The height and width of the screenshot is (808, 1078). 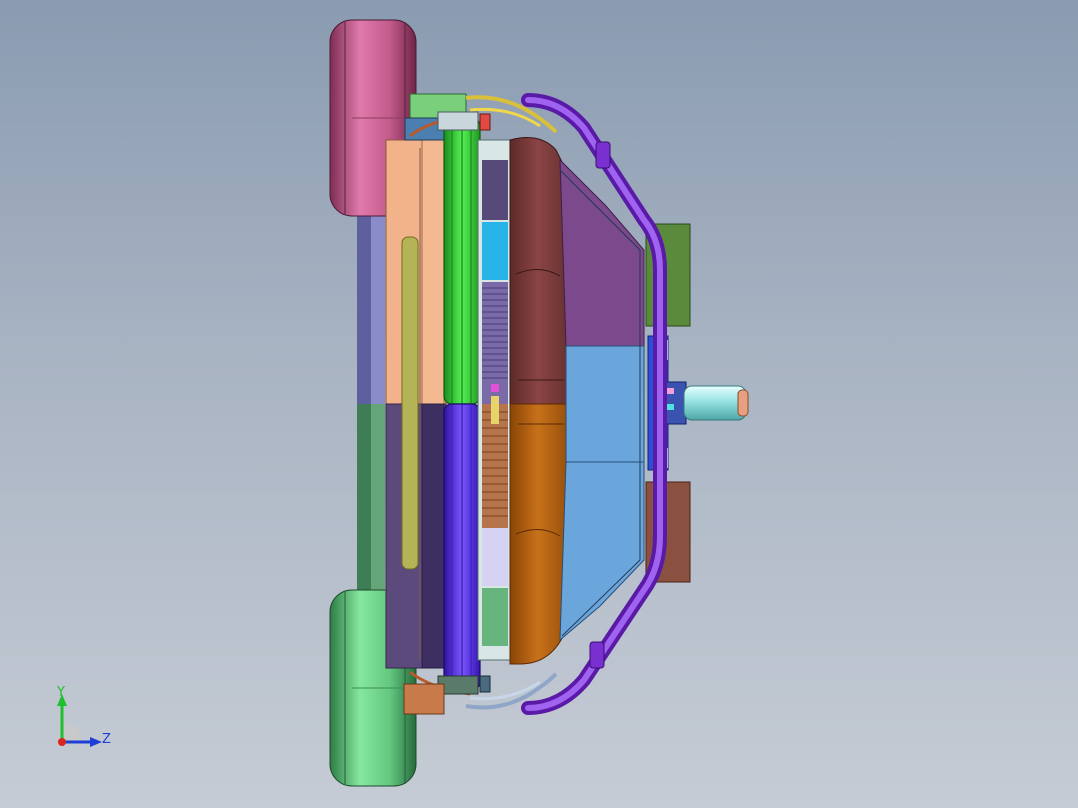 What do you see at coordinates (716, 403) in the screenshot?
I see `shaft` at bounding box center [716, 403].